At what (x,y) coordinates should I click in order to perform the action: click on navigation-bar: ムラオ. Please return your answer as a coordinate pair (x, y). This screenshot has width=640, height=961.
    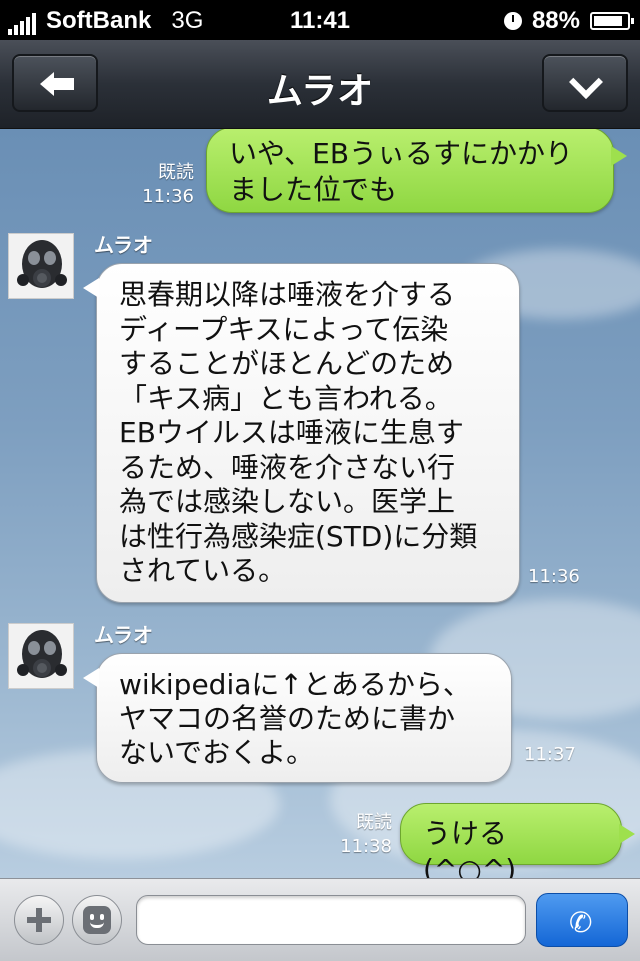
    Looking at the image, I should click on (320, 84).